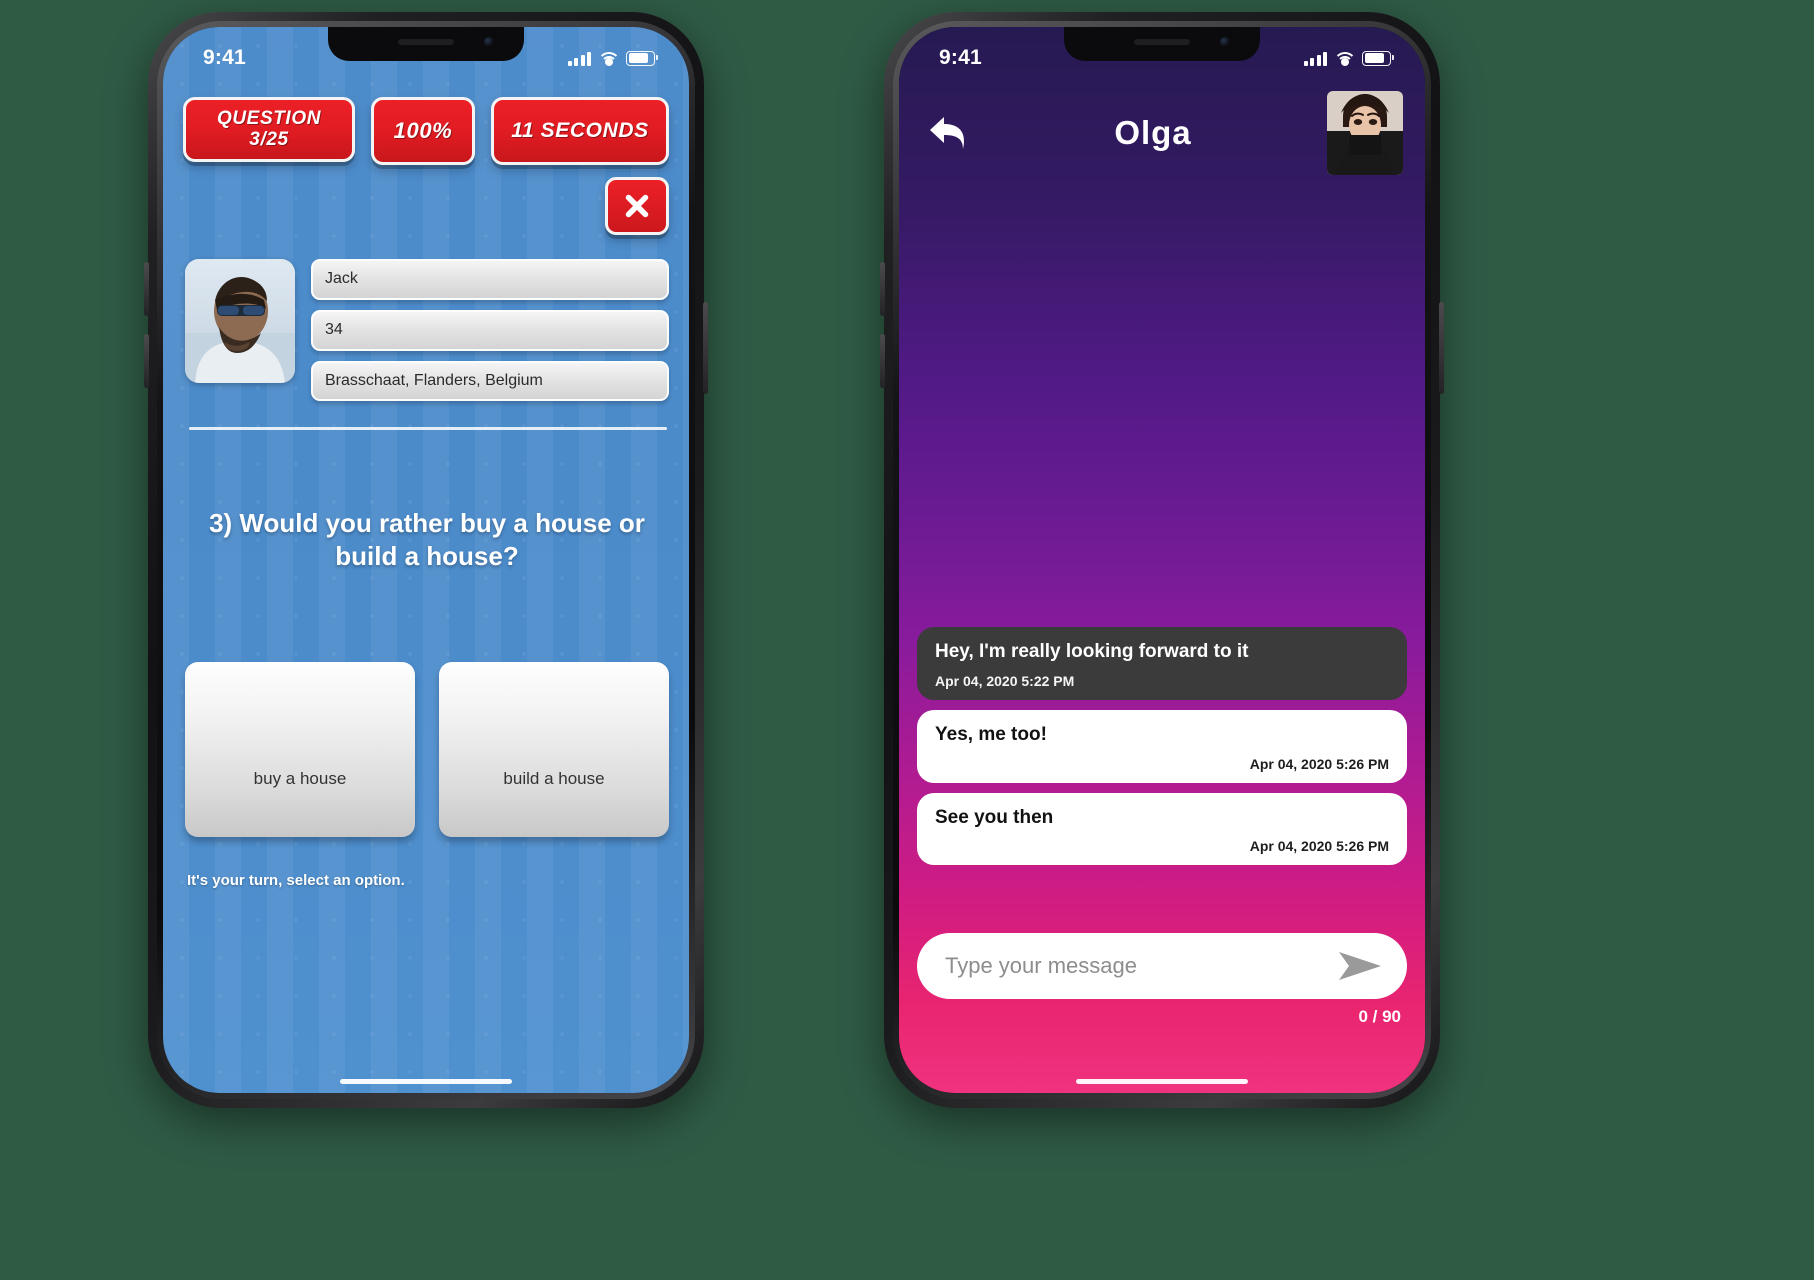 The width and height of the screenshot is (1814, 1280). I want to click on question-counter-label: QUESTION, so click(269, 118).